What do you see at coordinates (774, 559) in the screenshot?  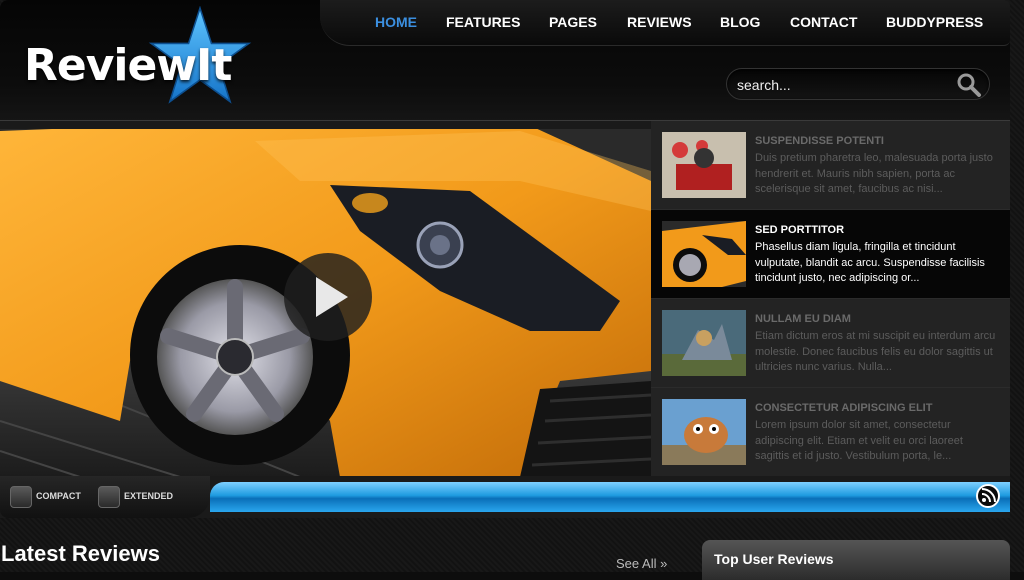 I see `top-user-reviews-title: Top User Reviews` at bounding box center [774, 559].